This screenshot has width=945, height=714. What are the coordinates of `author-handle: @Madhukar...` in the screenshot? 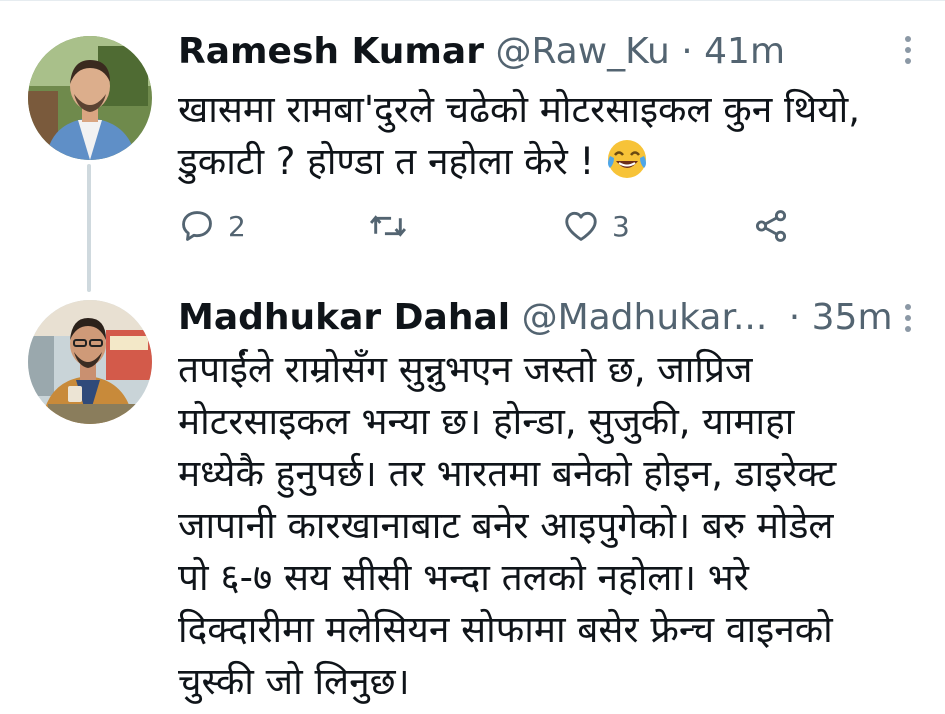 It's located at (645, 317).